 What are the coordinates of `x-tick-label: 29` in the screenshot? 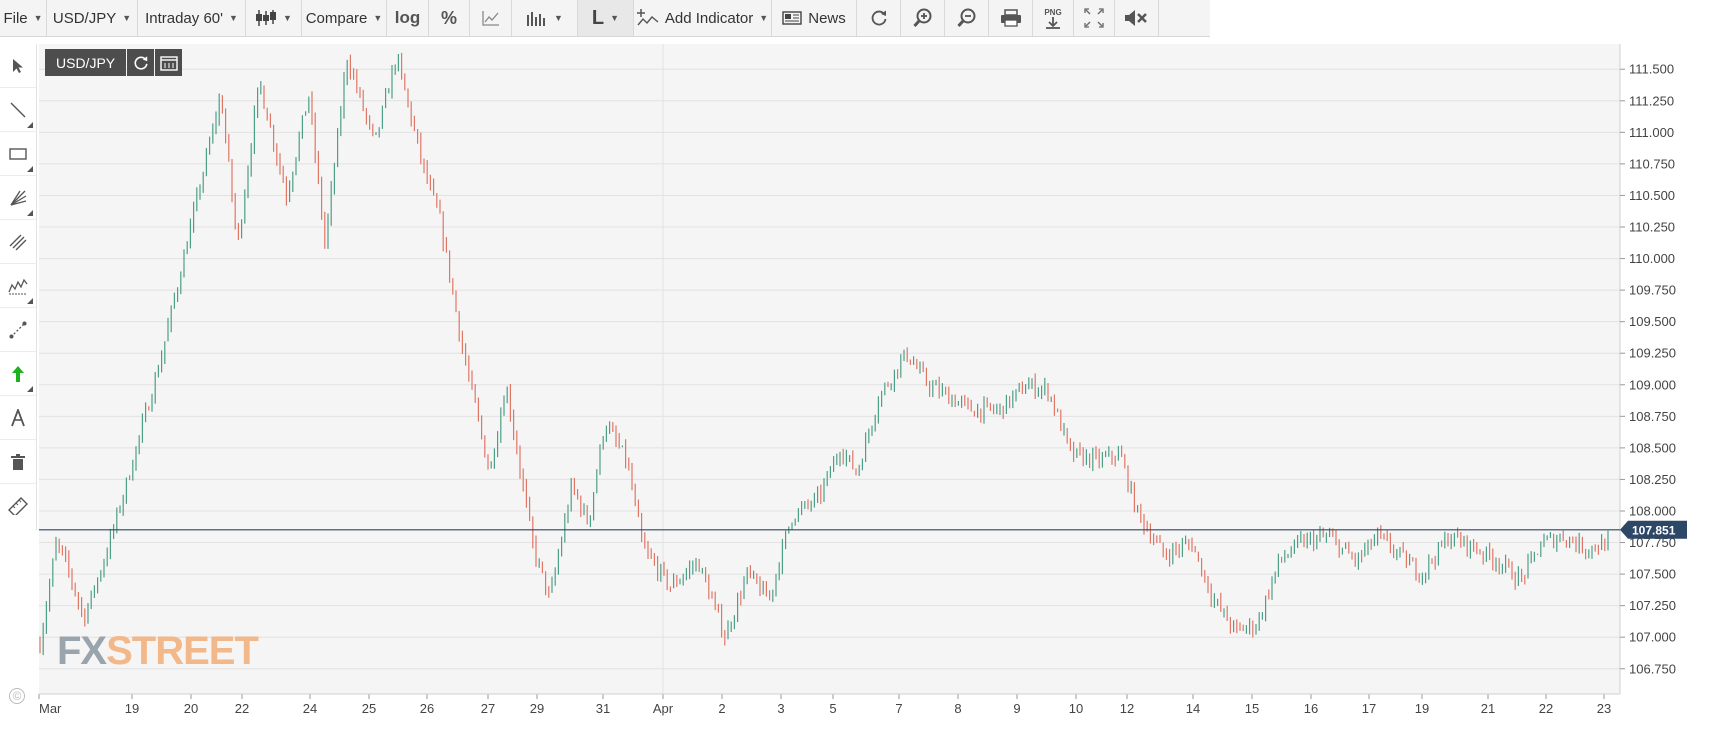 It's located at (537, 708).